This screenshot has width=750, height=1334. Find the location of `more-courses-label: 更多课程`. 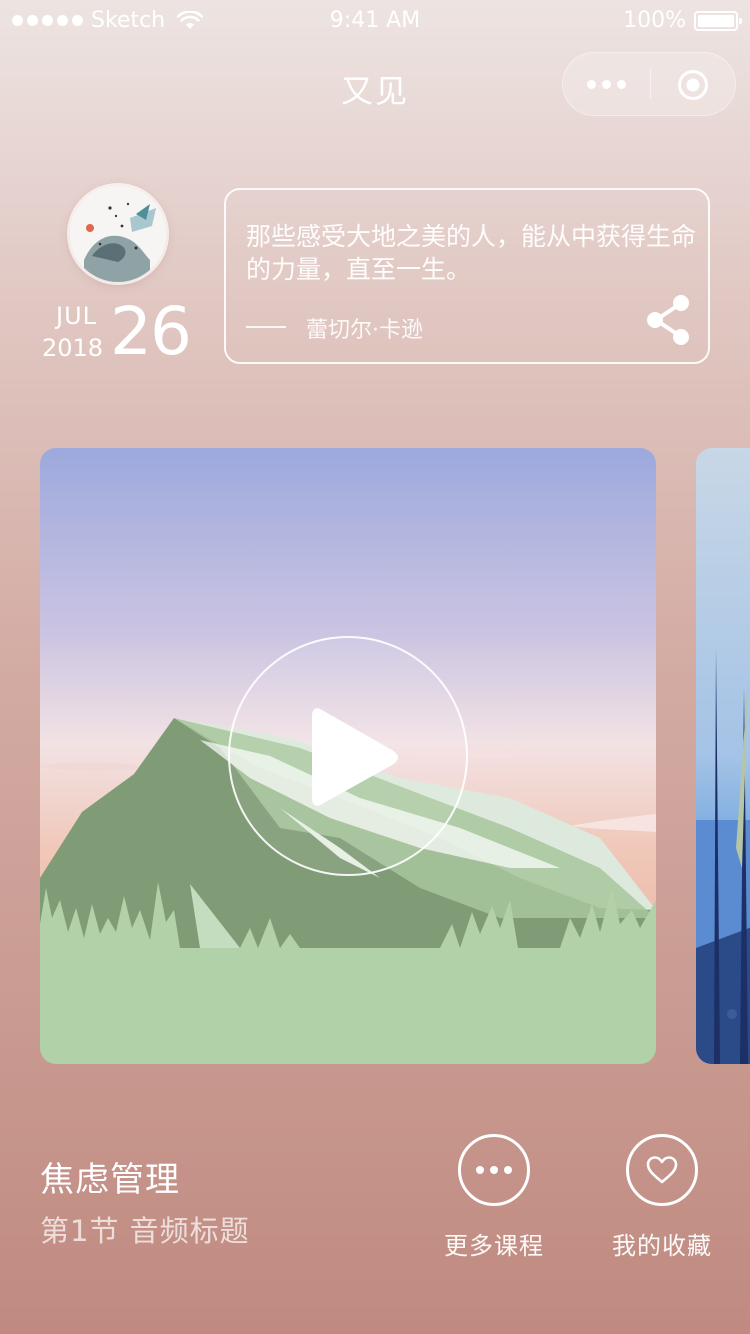

more-courses-label: 更多课程 is located at coordinates (494, 1246).